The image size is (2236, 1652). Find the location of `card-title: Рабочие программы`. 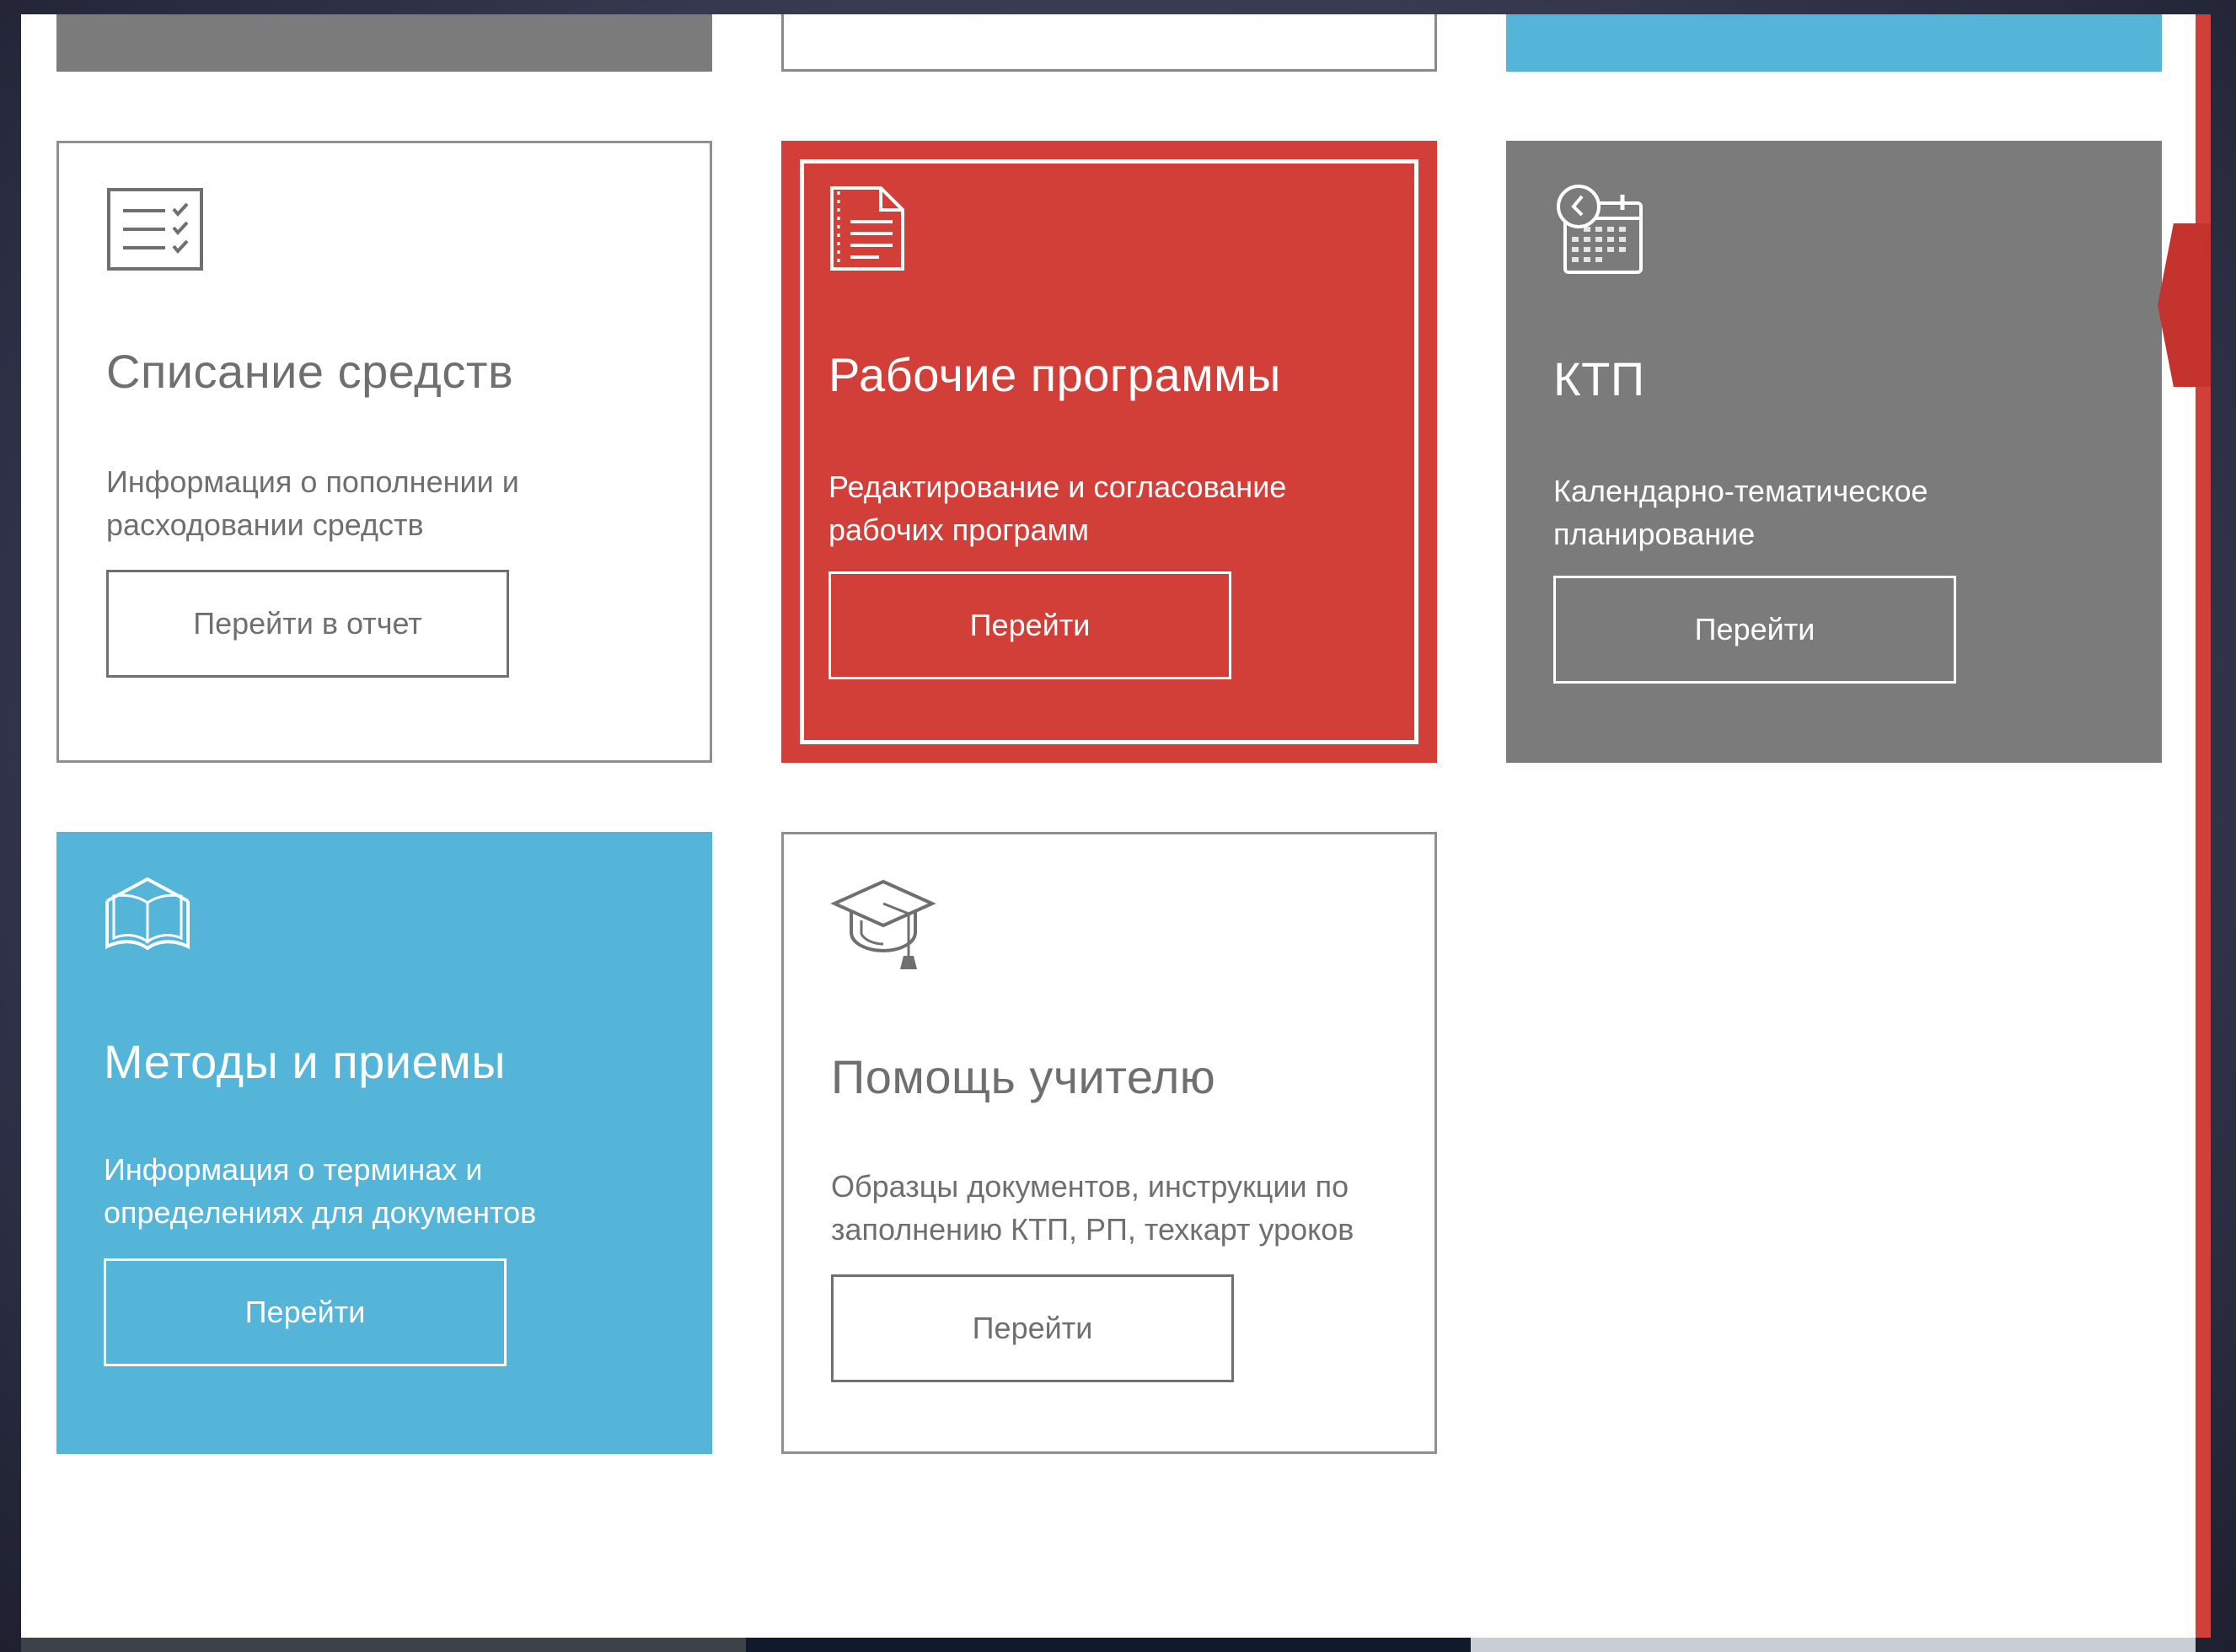

card-title: Рабочие программы is located at coordinates (1054, 374).